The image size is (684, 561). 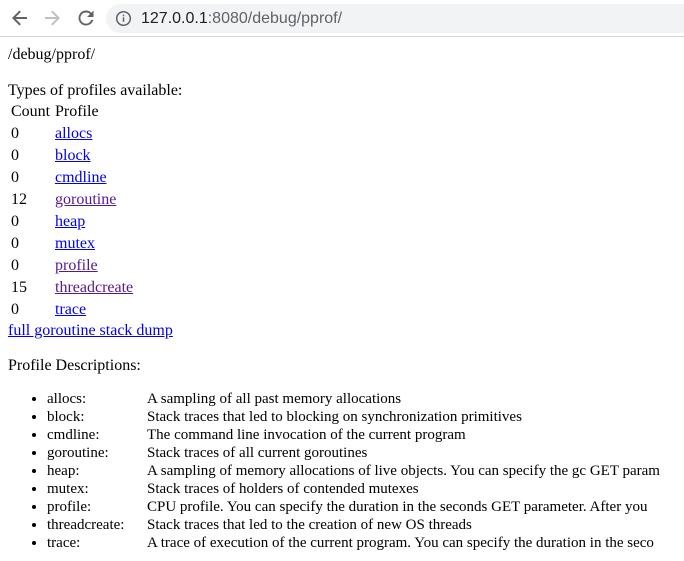 What do you see at coordinates (94, 134) in the screenshot?
I see `profile-cell: allocs` at bounding box center [94, 134].